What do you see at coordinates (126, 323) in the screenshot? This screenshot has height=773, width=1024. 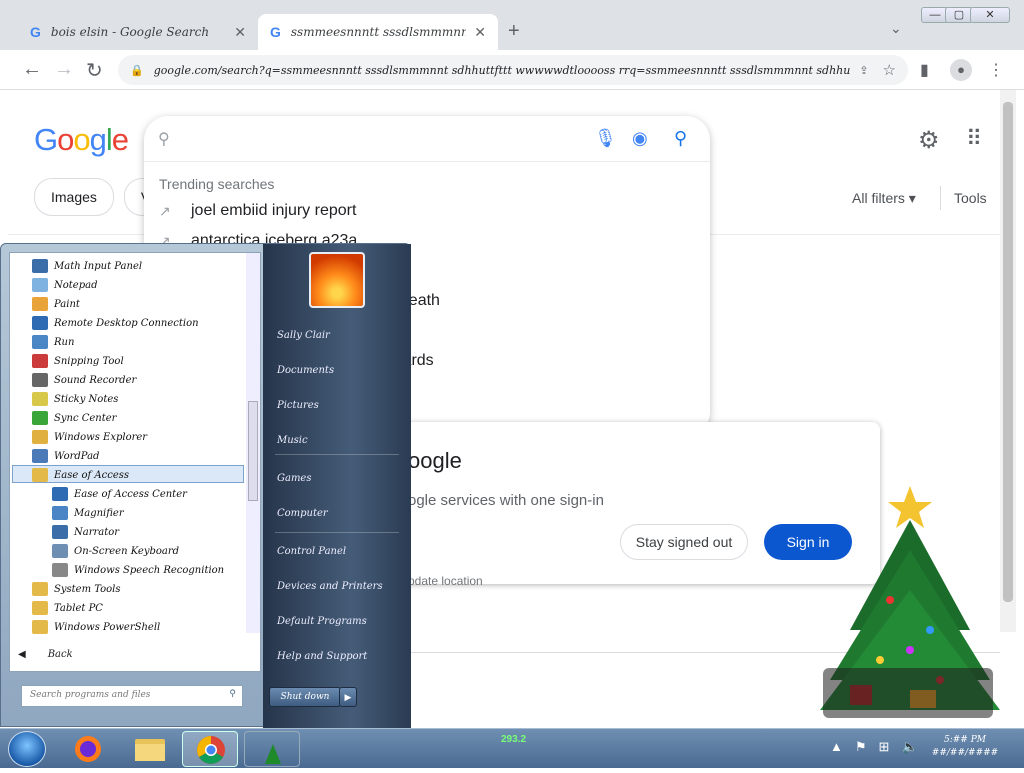 I see `program-label: Remote Desktop Connection` at bounding box center [126, 323].